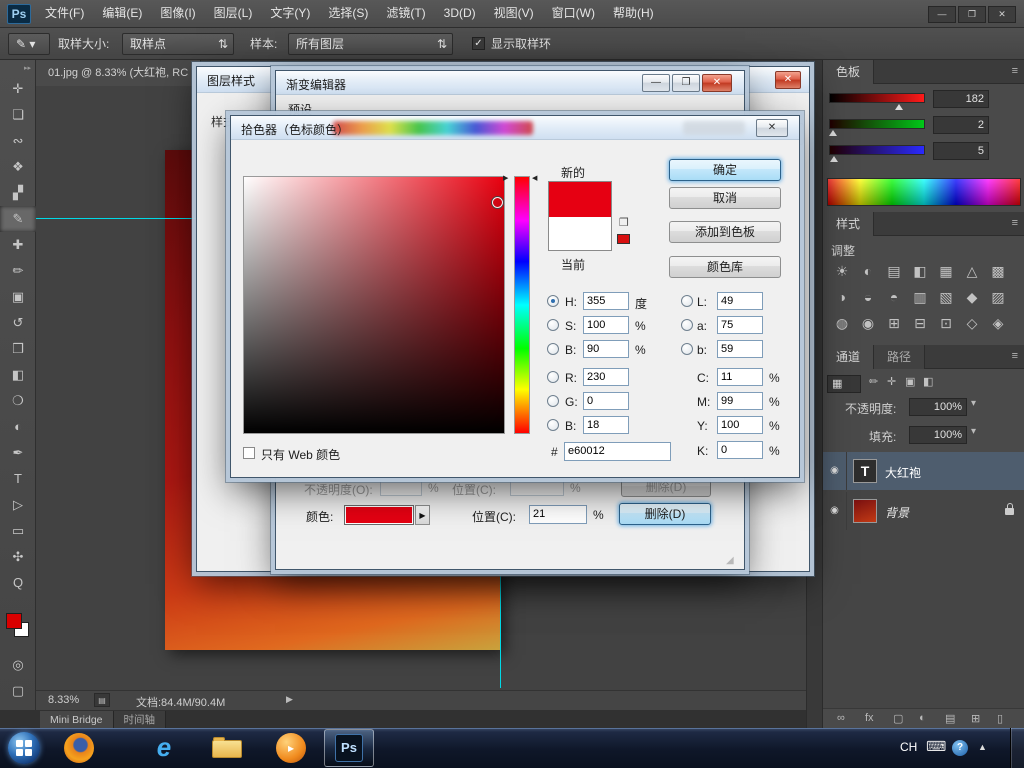  I want to click on color-field, so click(374, 305).